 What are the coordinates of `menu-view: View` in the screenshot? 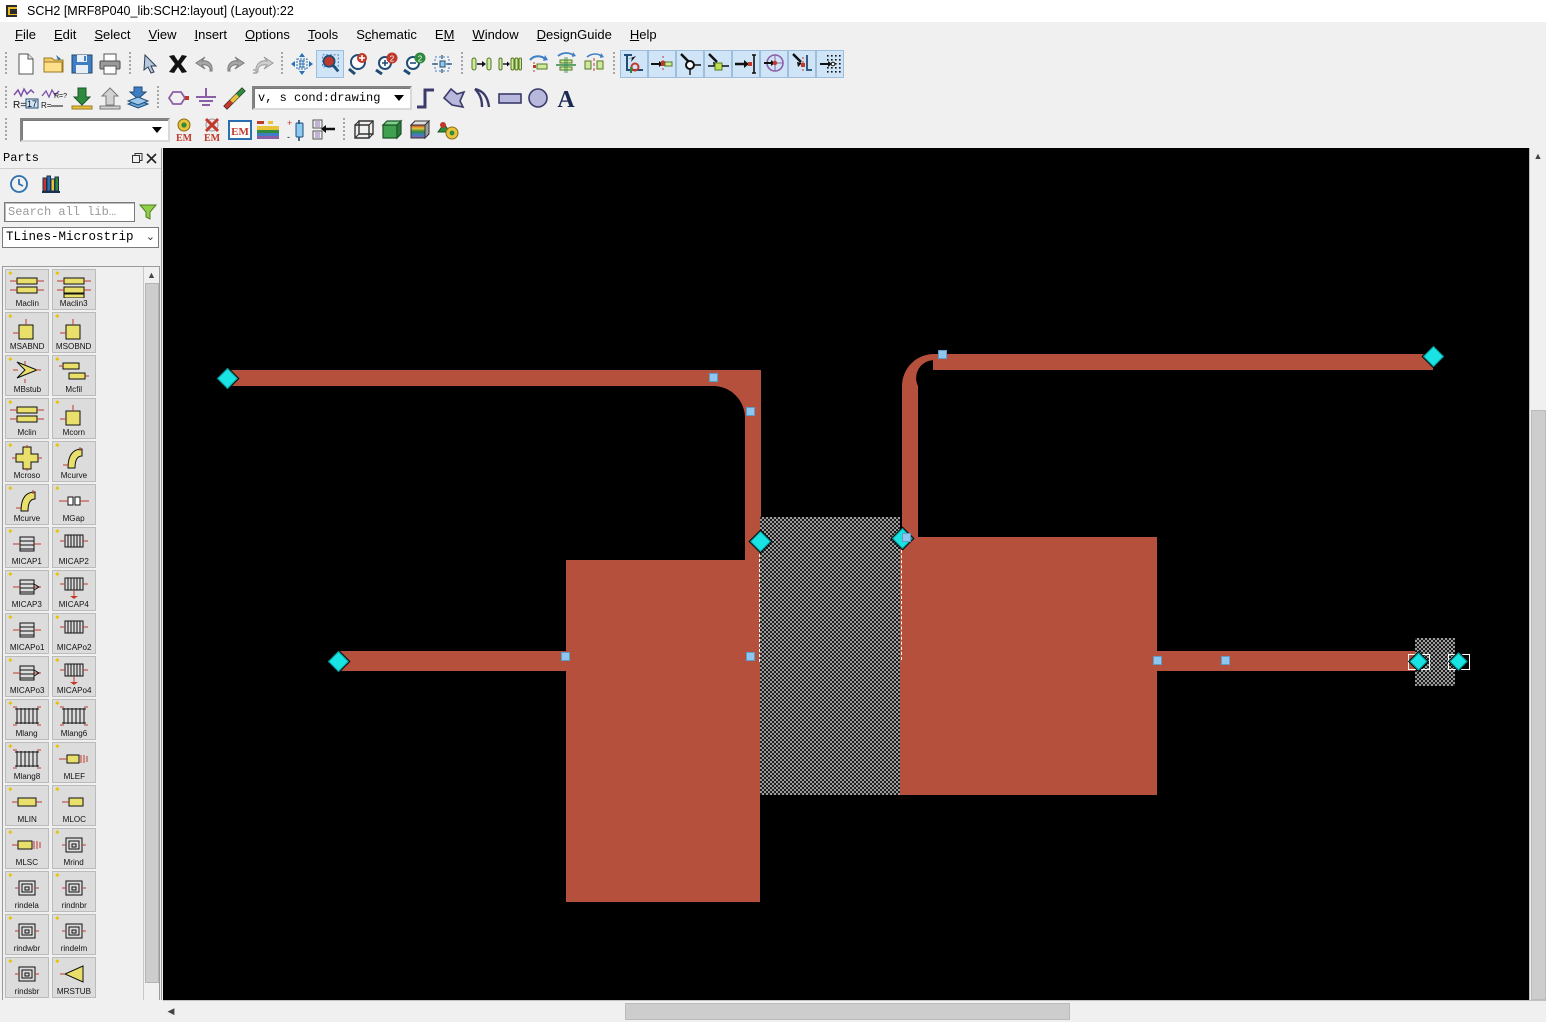 It's located at (163, 34).